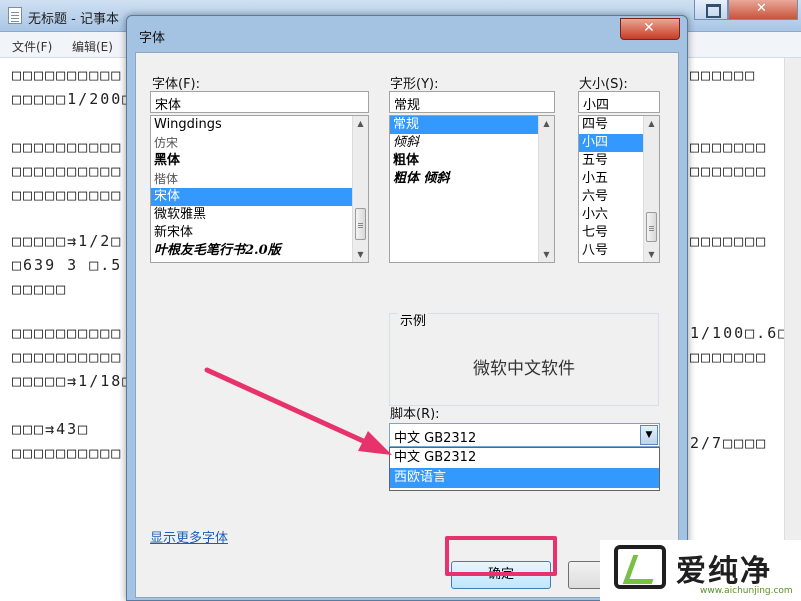 Image resolution: width=801 pixels, height=601 pixels. I want to click on text-line: □□□□□1/200□, so click(73, 99).